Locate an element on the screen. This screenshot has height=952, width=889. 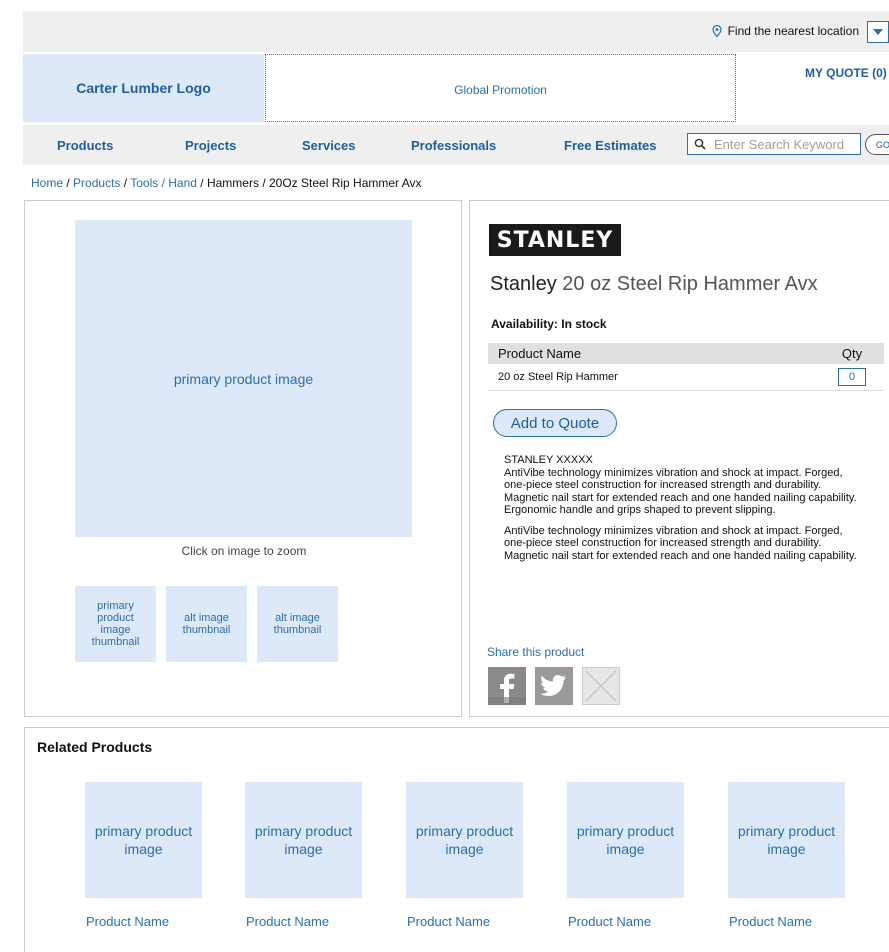
find-location-link: Find the nearest location is located at coordinates (785, 31).